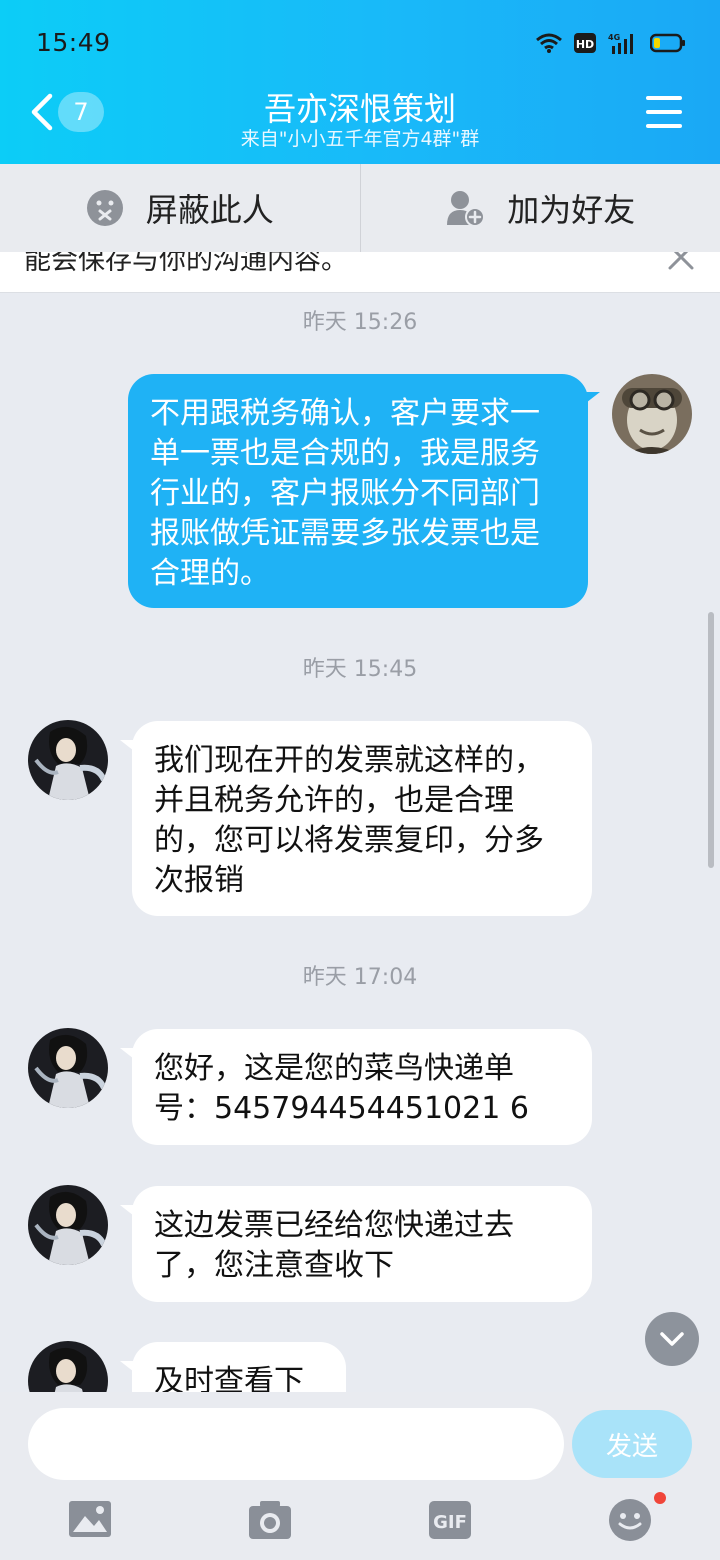  I want to click on gif-label: GIF, so click(450, 1522).